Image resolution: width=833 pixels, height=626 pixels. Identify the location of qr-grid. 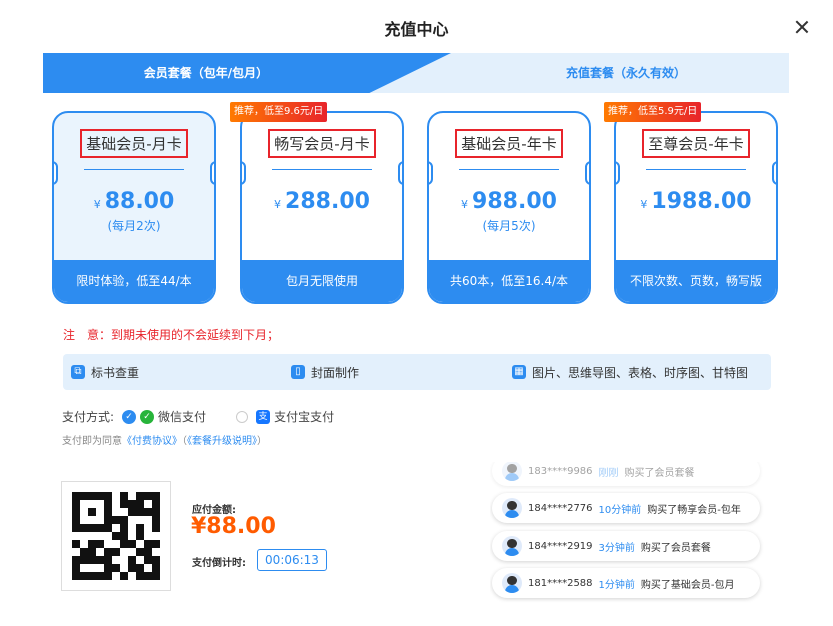
(116, 536).